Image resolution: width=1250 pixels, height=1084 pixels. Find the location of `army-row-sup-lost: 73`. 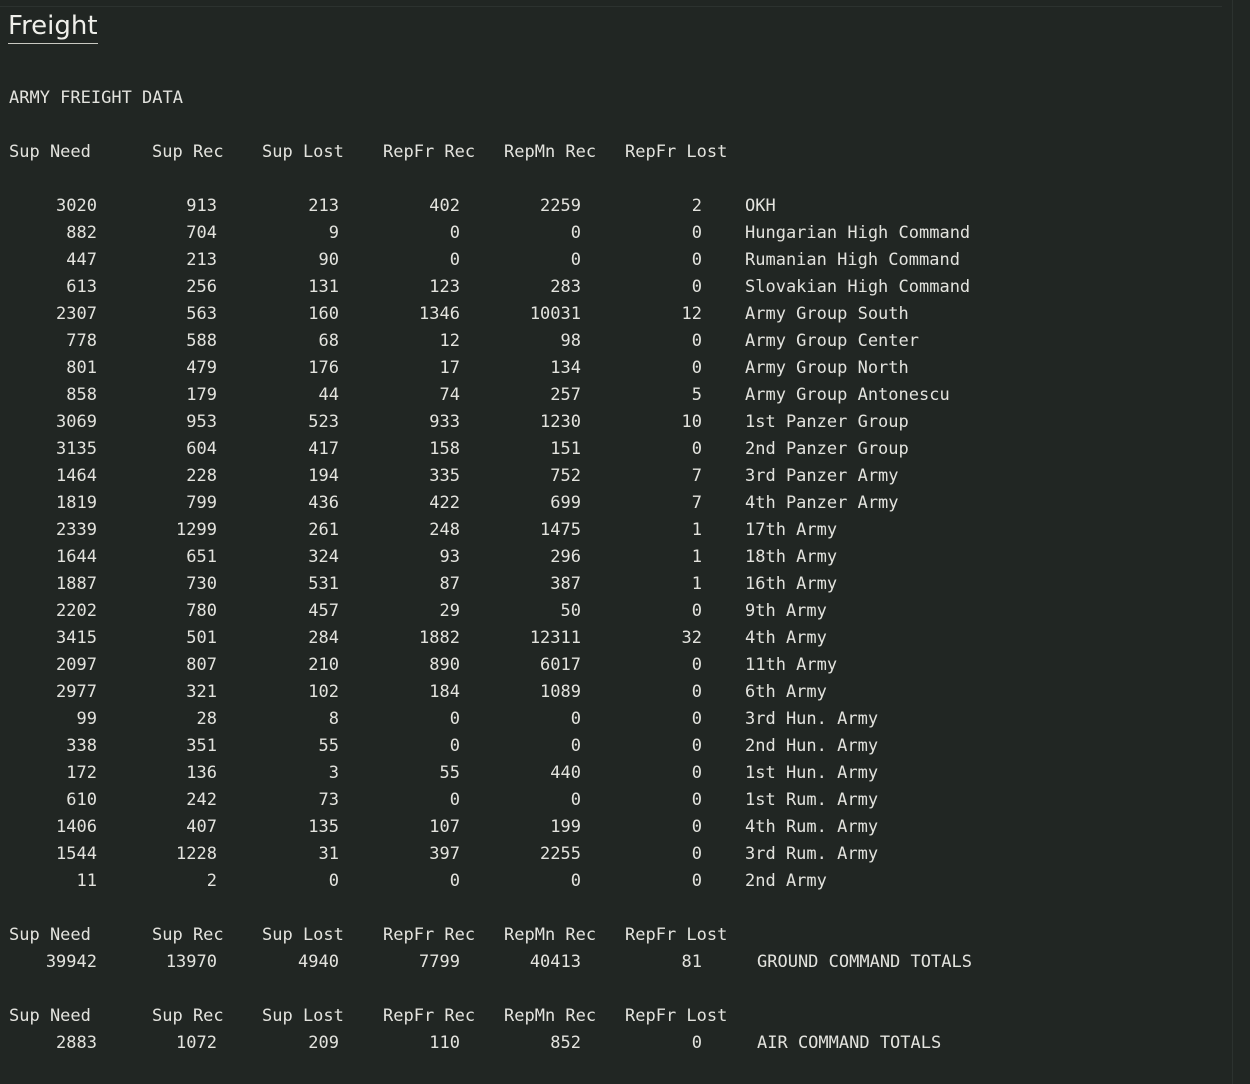

army-row-sup-lost: 73 is located at coordinates (328, 800).